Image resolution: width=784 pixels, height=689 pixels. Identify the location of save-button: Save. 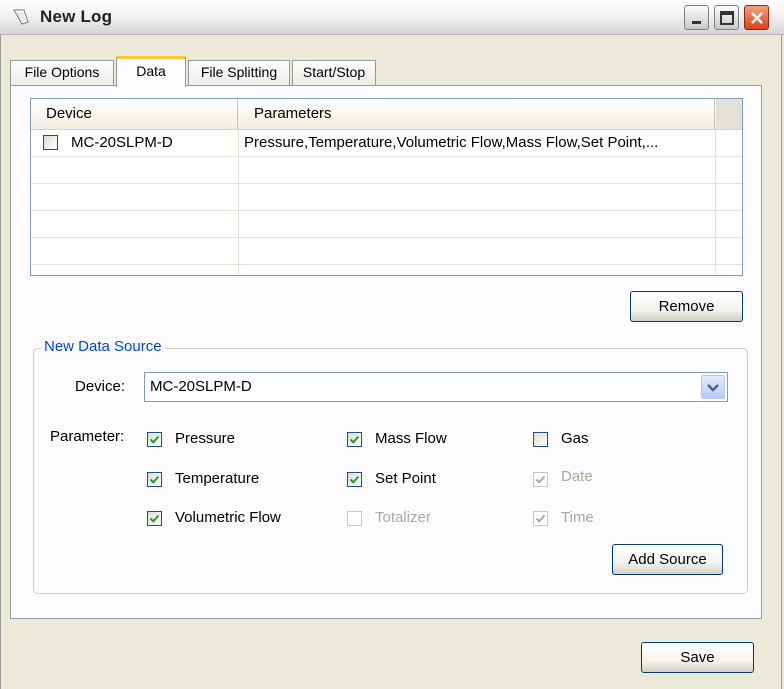
(697, 657).